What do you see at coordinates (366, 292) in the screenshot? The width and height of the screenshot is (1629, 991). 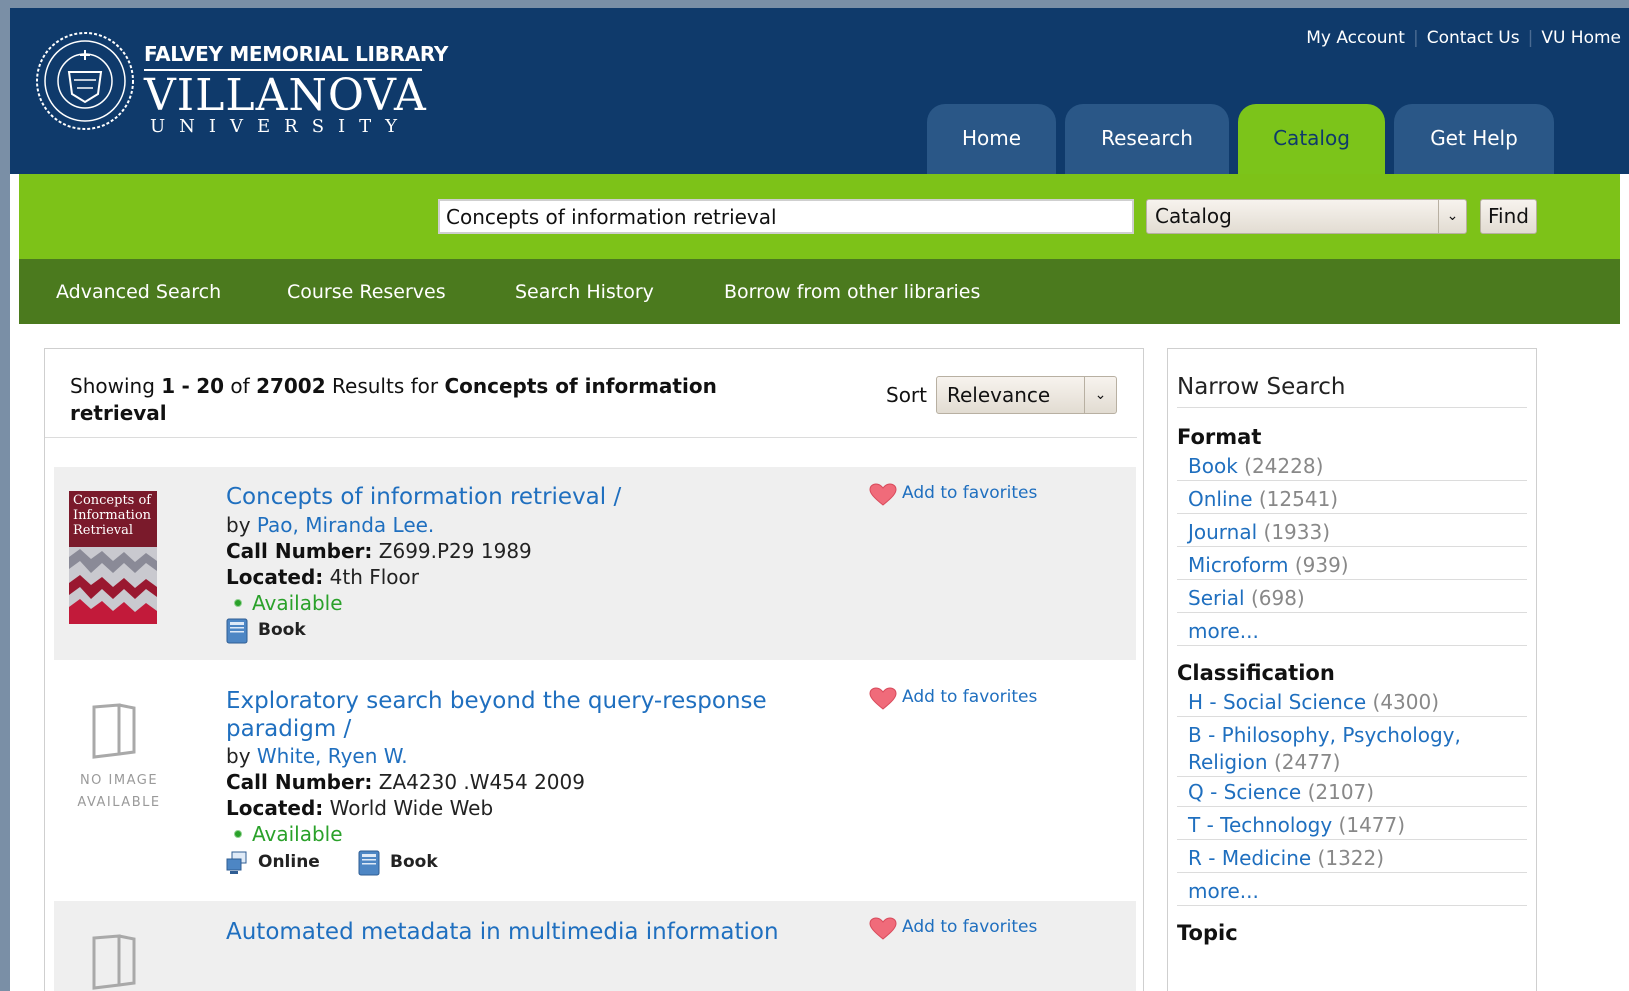 I see `course-reserves-link: Course Reserves` at bounding box center [366, 292].